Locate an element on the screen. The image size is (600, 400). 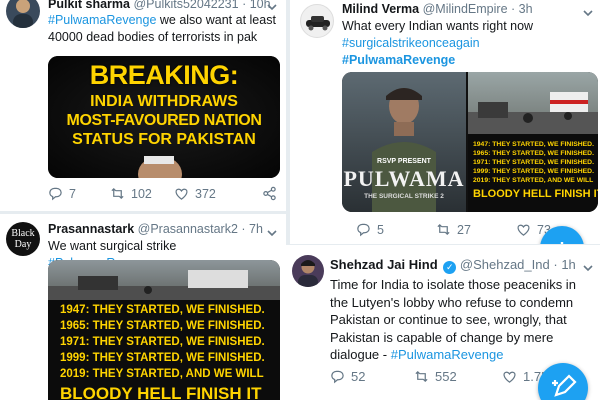
reply-button: 5 is located at coordinates (370, 229).